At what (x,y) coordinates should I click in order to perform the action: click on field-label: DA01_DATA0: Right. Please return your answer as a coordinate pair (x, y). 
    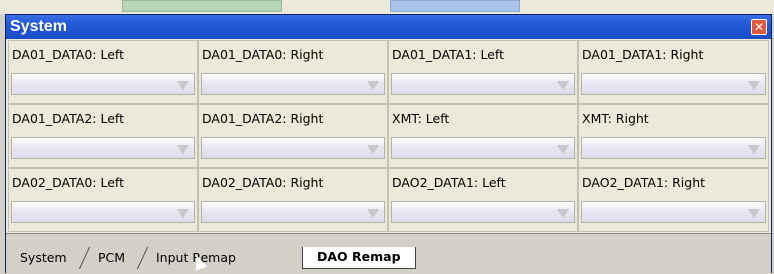
    Looking at the image, I should click on (263, 54).